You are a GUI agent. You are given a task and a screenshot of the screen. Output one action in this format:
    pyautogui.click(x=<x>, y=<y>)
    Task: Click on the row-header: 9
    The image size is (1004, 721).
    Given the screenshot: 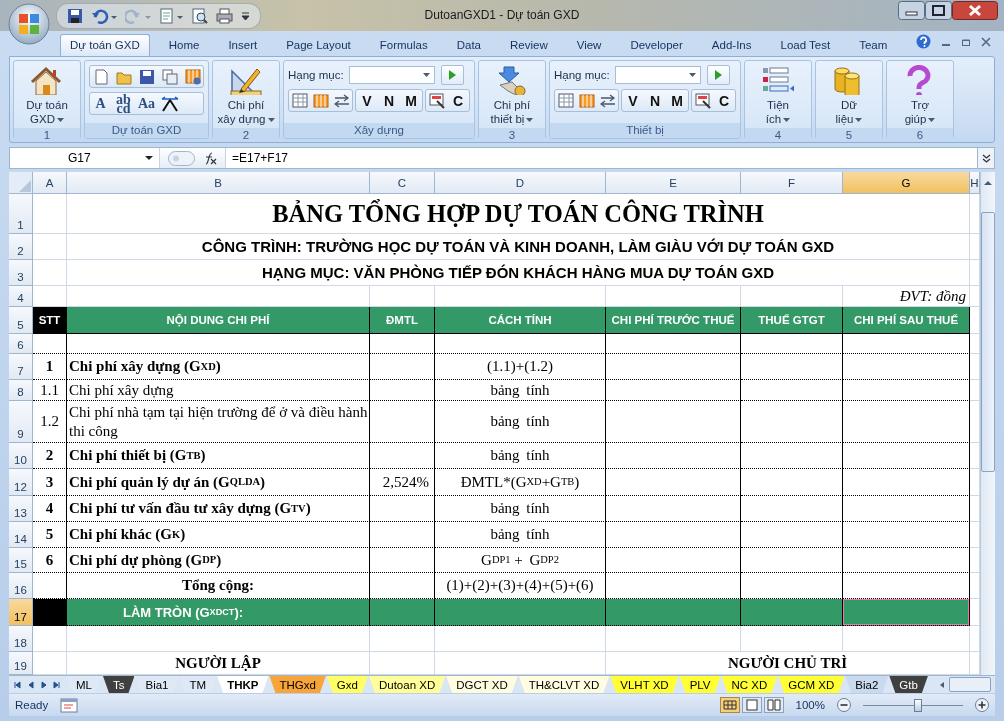 What is the action you would take?
    pyautogui.click(x=21, y=422)
    